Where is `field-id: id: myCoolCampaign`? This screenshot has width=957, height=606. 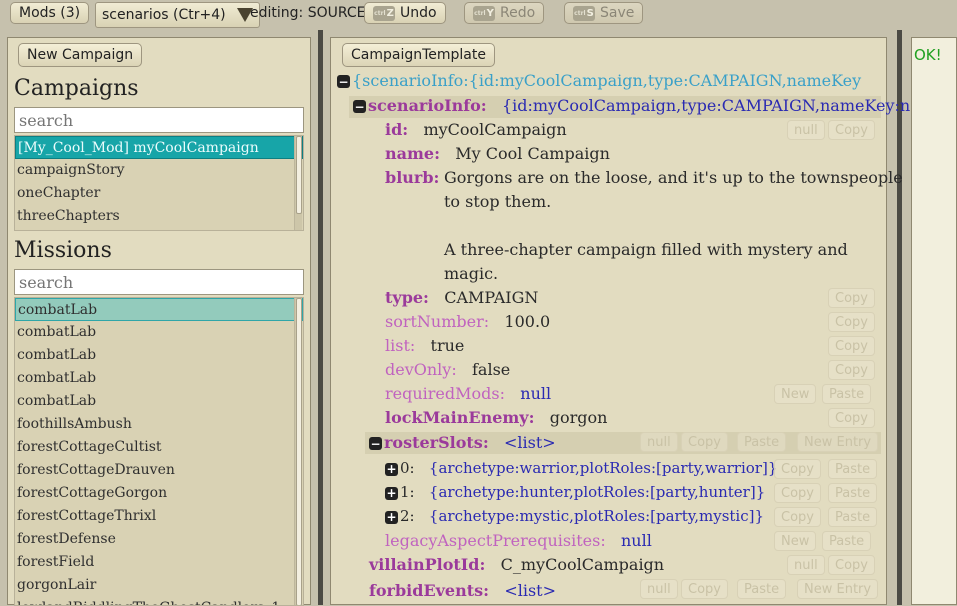 field-id: id: myCoolCampaign is located at coordinates (476, 129).